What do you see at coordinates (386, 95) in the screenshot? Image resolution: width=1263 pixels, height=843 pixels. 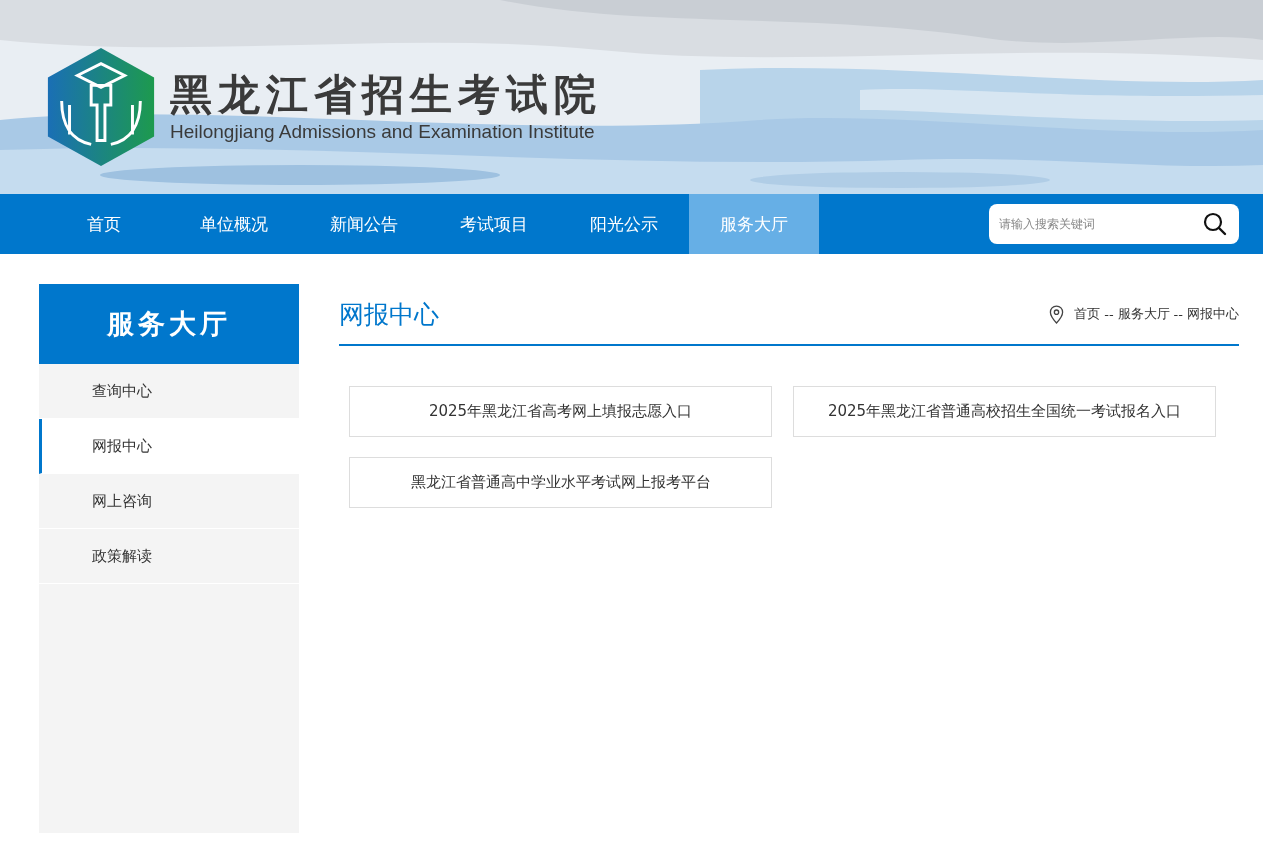 I see `logo-title: 黑龙江省招生考试院` at bounding box center [386, 95].